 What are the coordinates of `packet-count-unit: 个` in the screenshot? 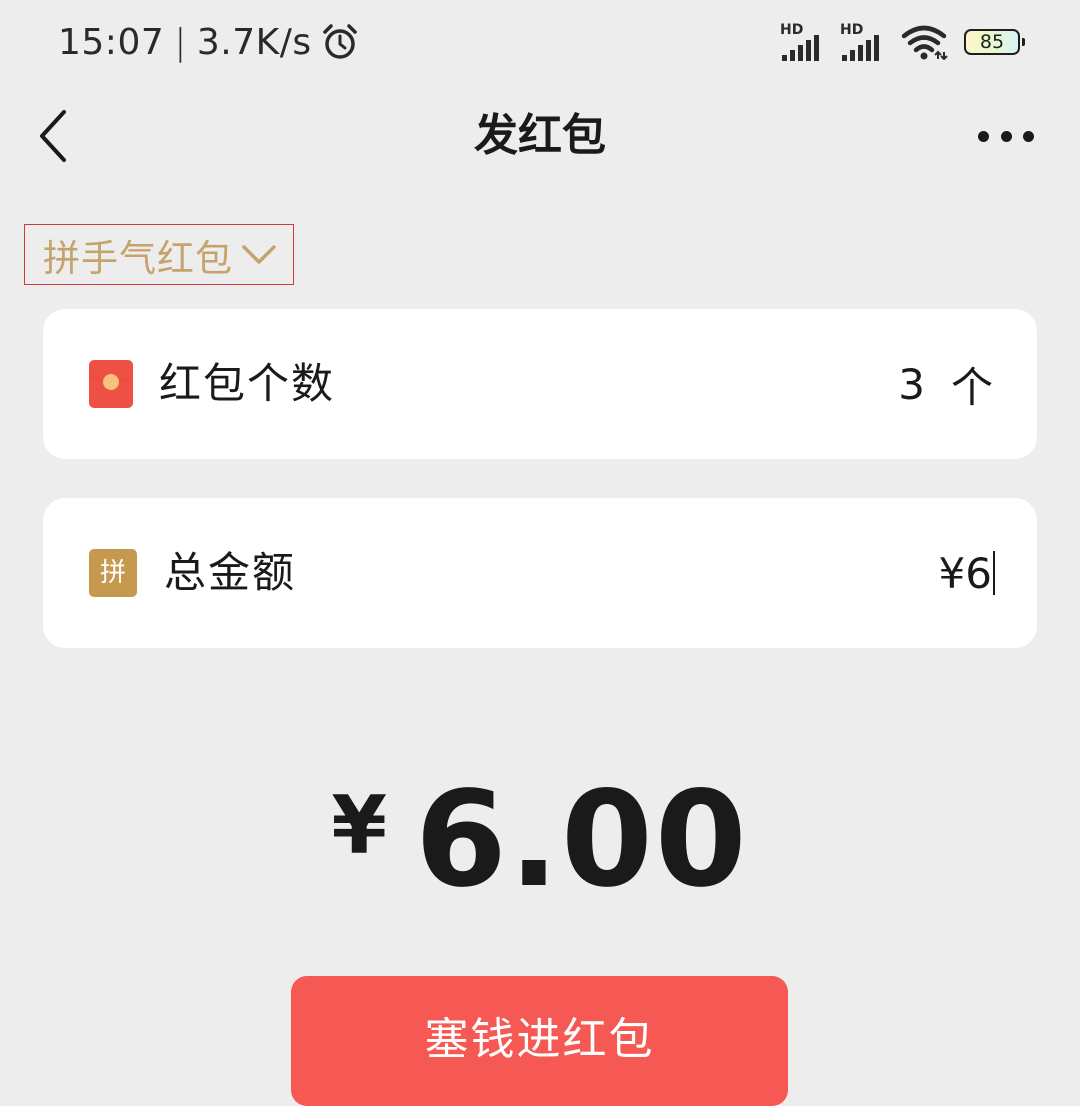 It's located at (971, 387).